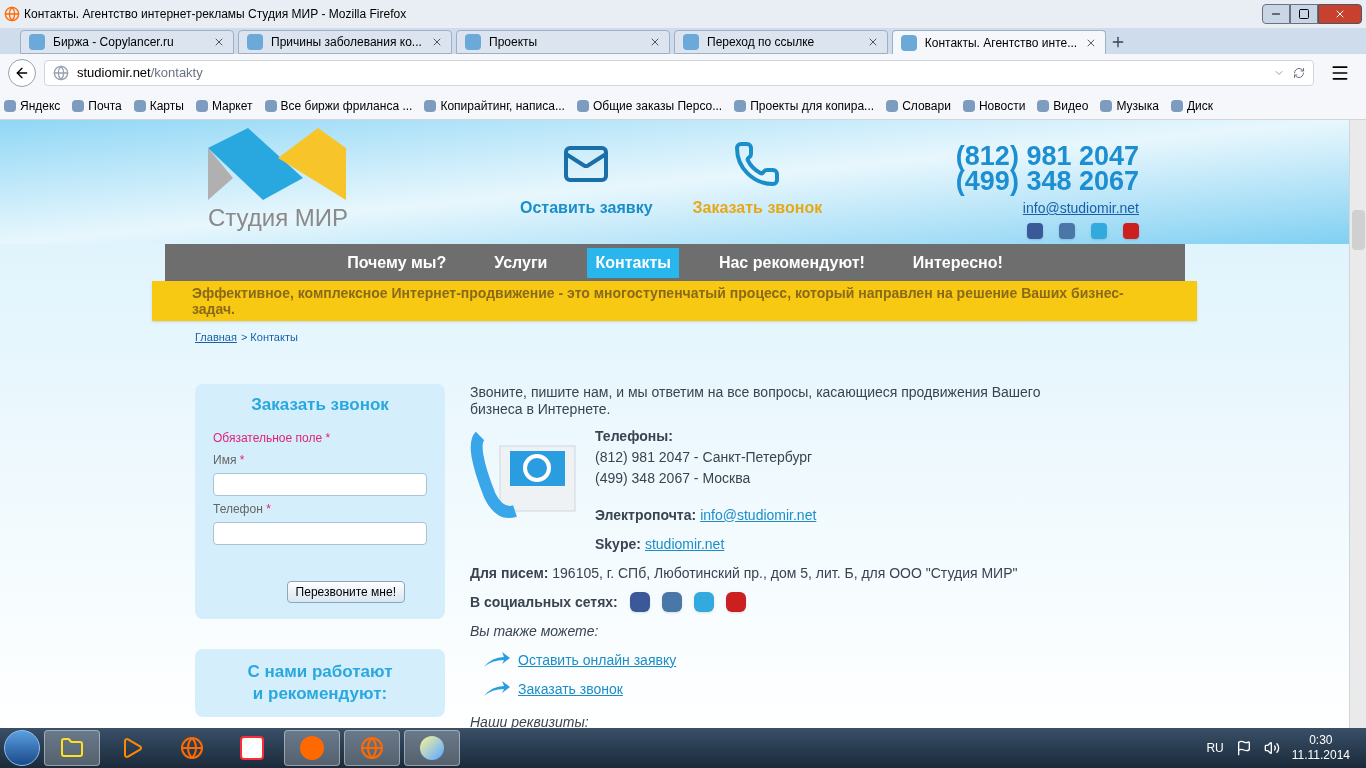 The image size is (1366, 768). I want to click on browser-tab: Переход по ссылке, so click(781, 42).